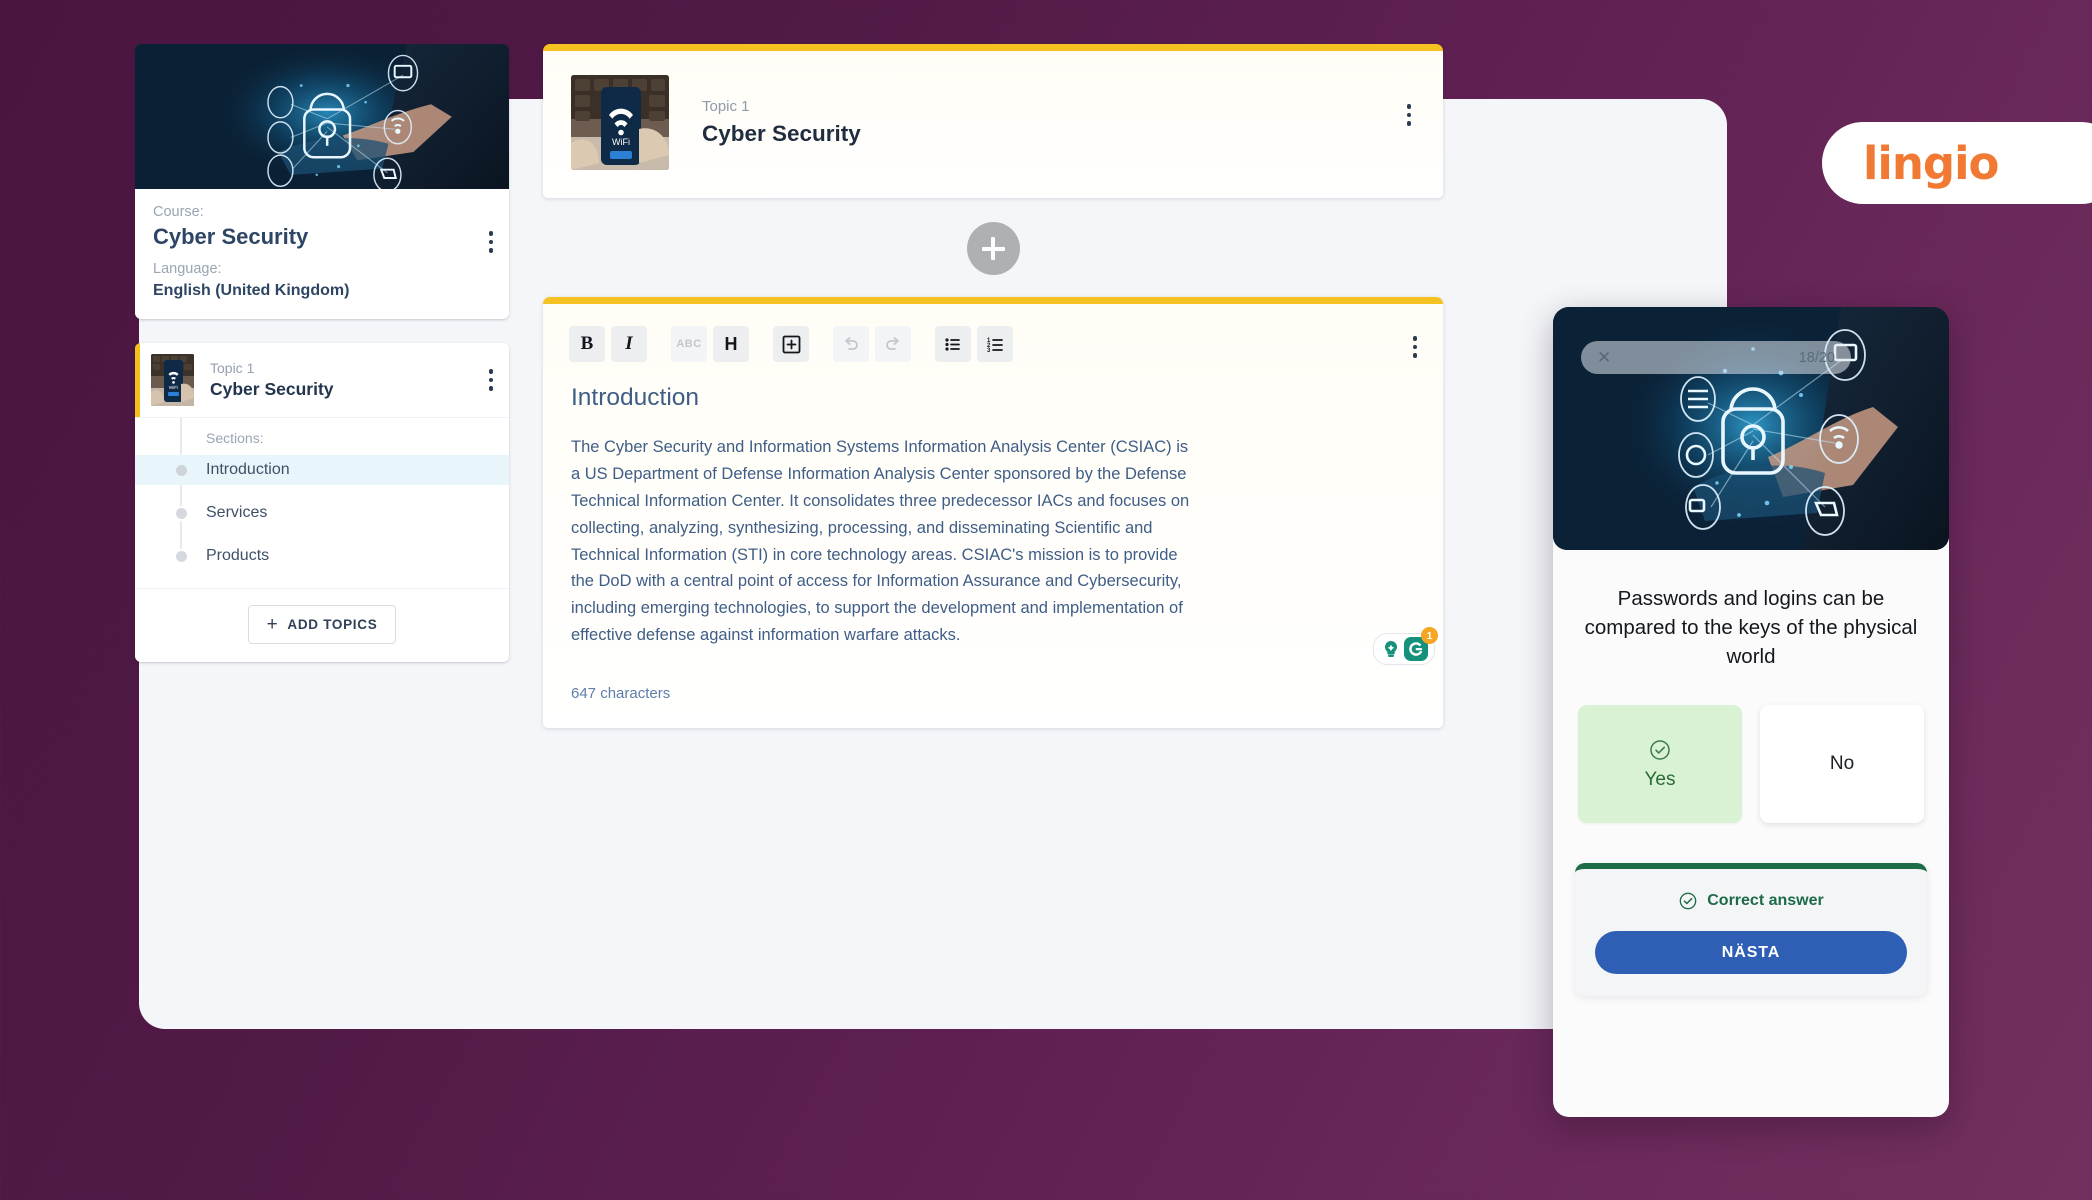 The width and height of the screenshot is (2092, 1200). Describe the element at coordinates (1604, 357) in the screenshot. I see `close-icon: ✕` at that location.